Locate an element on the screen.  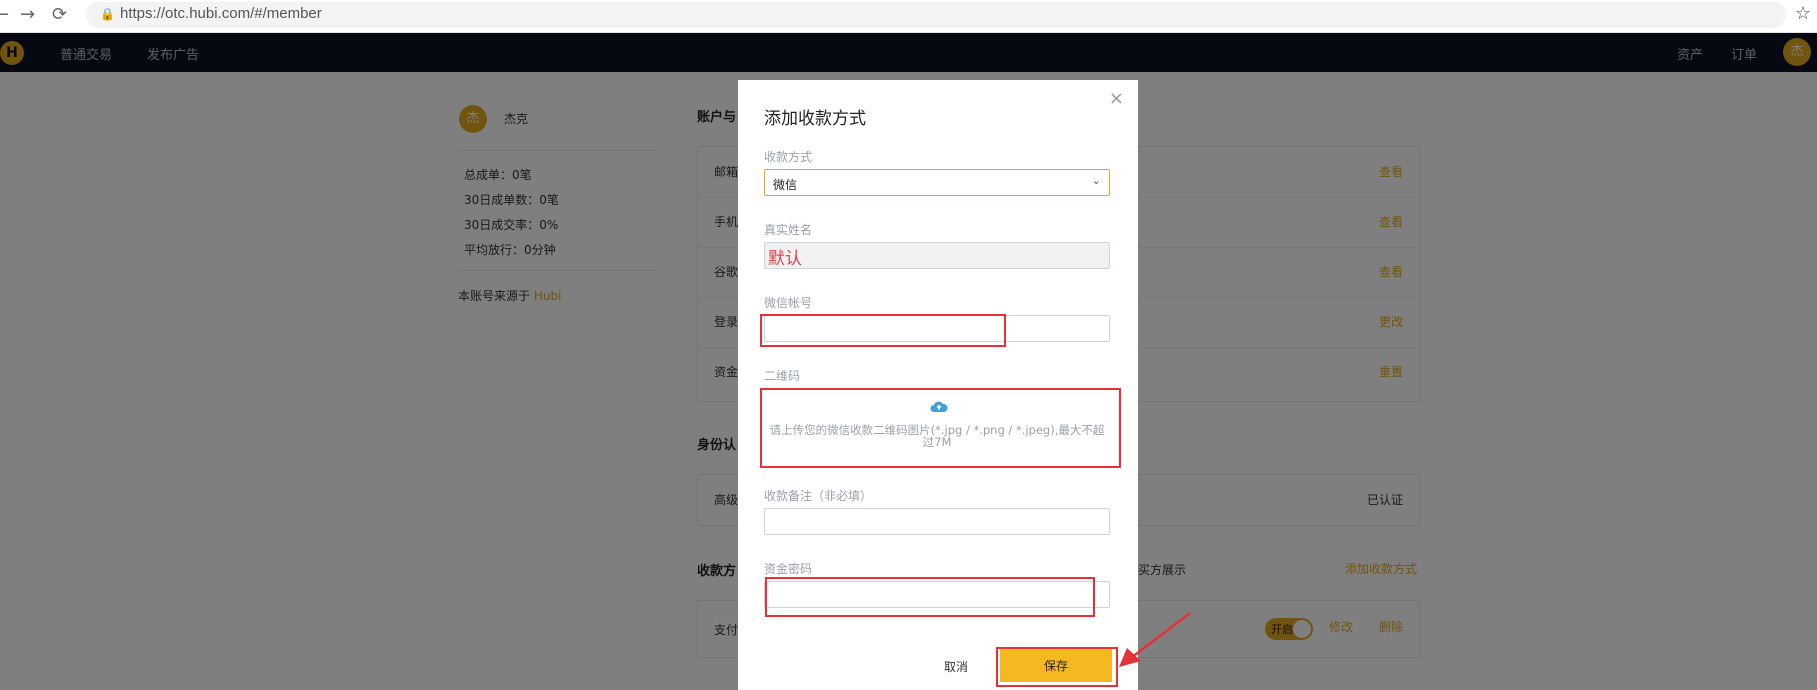
close-icon: × is located at coordinates (1116, 98).